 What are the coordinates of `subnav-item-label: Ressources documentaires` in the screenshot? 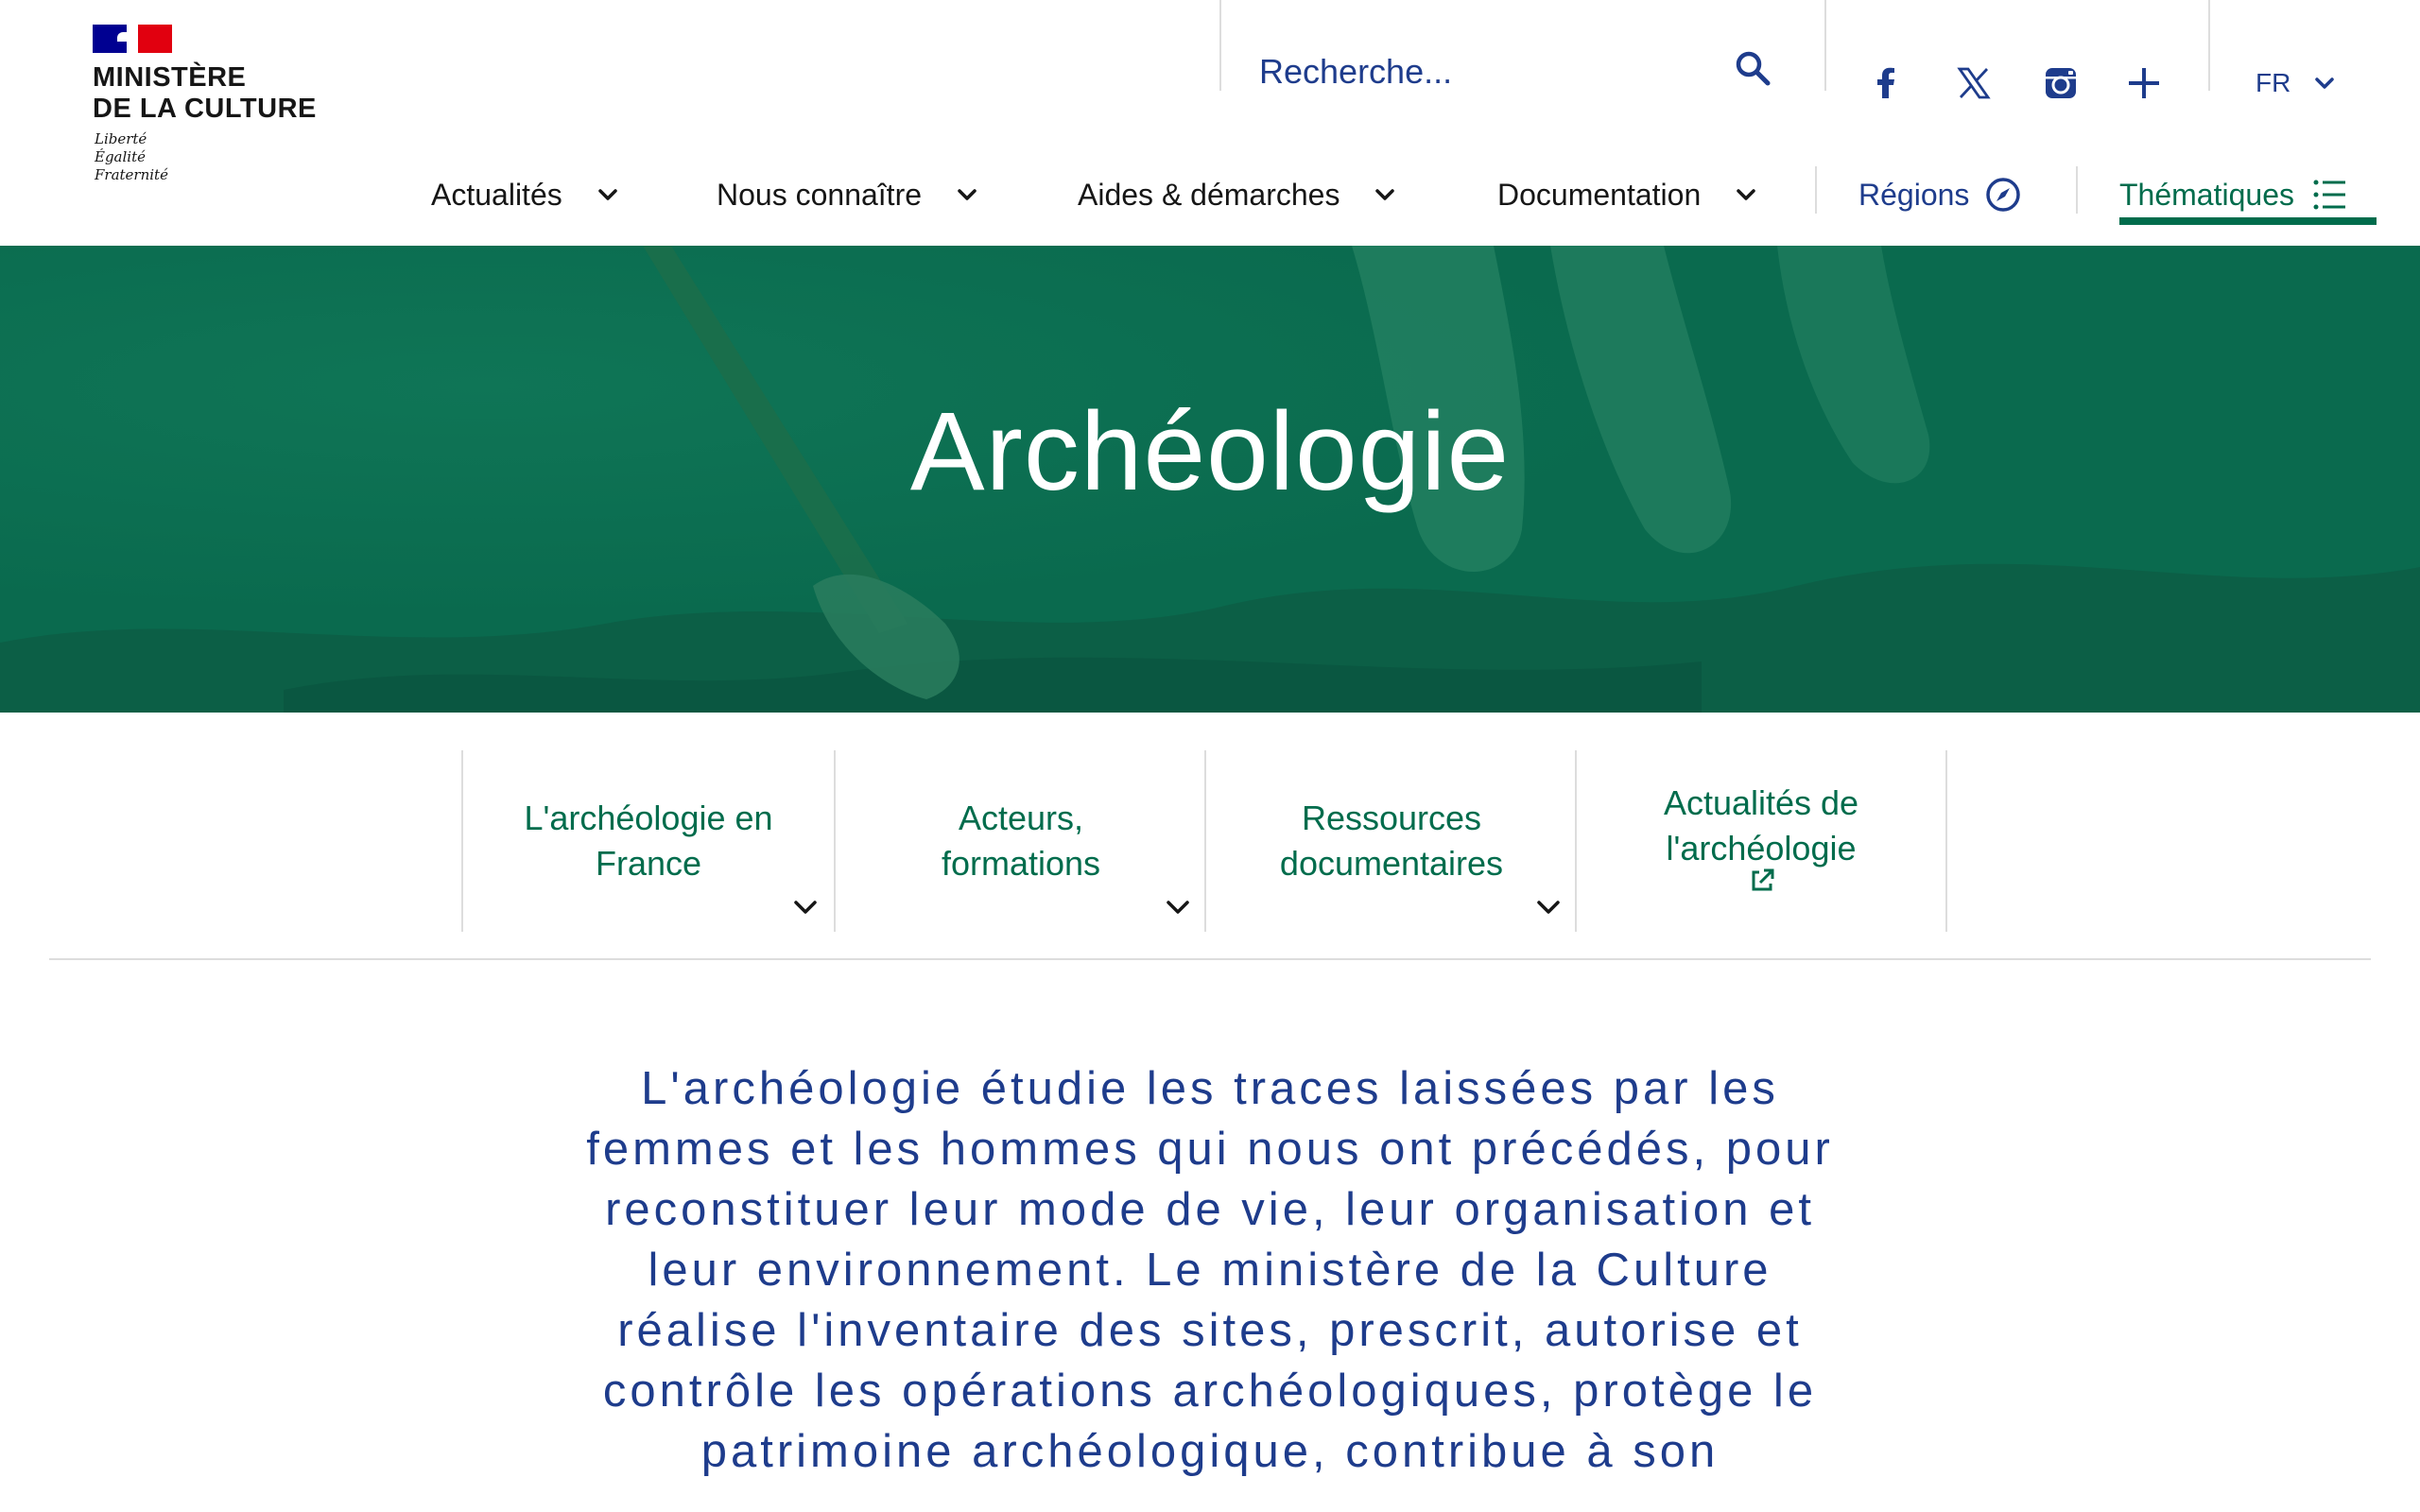 It's located at (1391, 841).